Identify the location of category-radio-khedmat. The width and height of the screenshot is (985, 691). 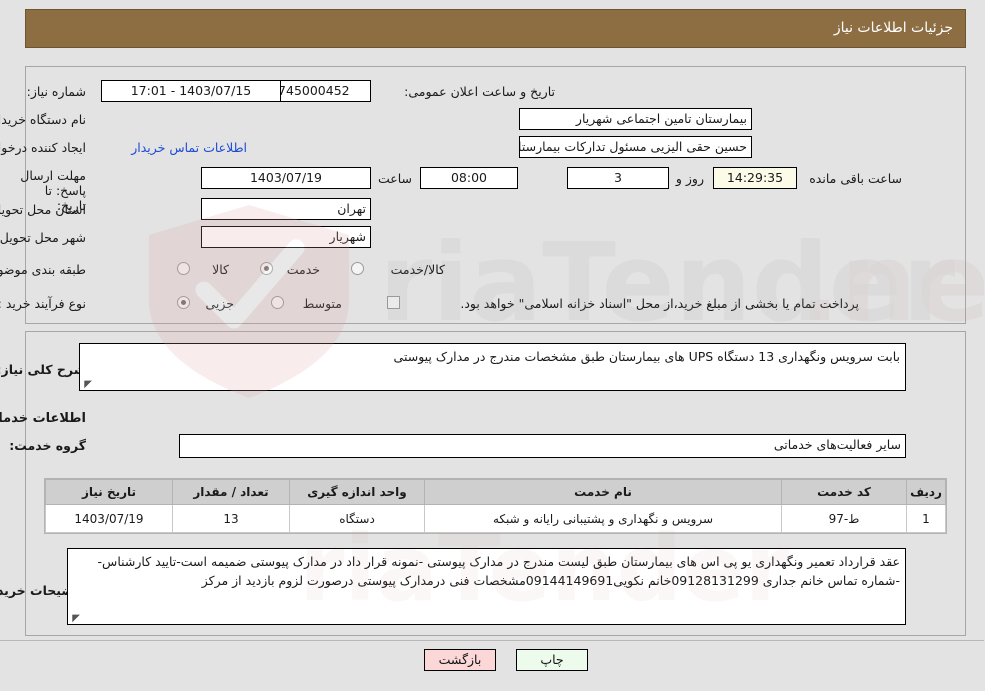
(267, 268).